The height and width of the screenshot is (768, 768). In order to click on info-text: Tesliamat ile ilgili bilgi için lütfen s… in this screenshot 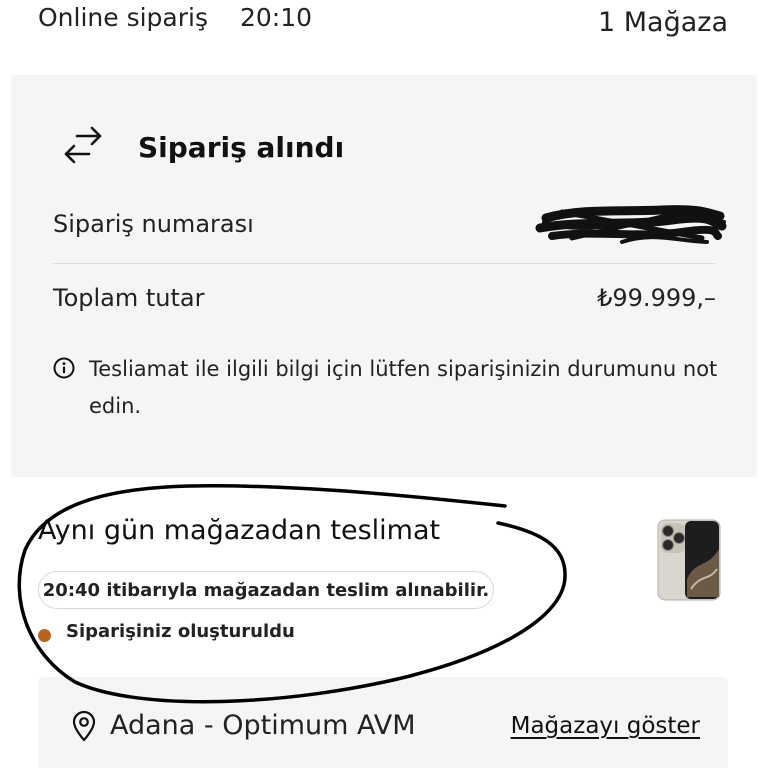, I will do `click(403, 387)`.